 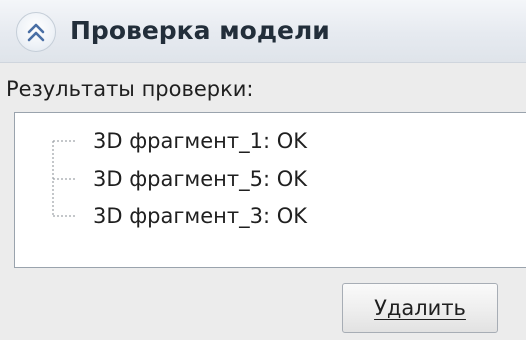 What do you see at coordinates (36, 32) in the screenshot?
I see `chevron-double-up-icon` at bounding box center [36, 32].